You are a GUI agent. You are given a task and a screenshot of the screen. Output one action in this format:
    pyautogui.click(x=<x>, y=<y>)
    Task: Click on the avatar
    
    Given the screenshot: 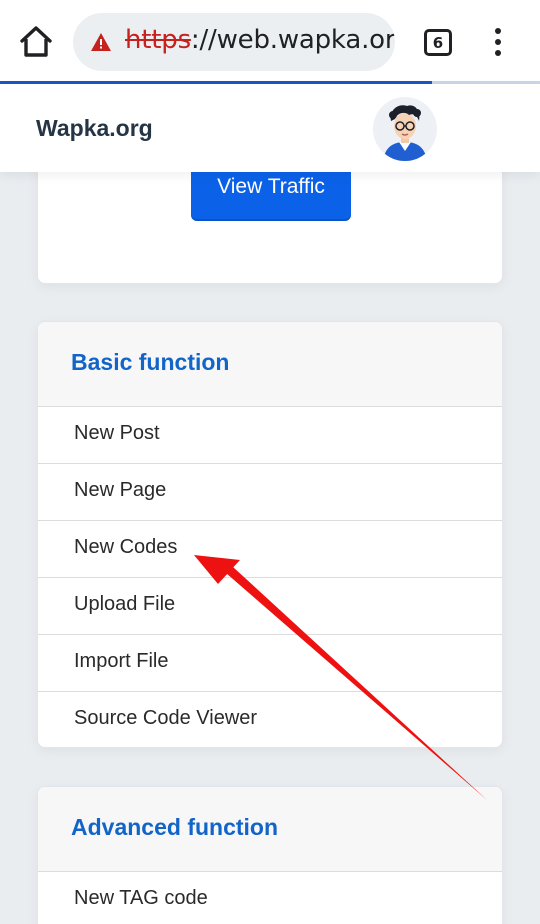 What is the action you would take?
    pyautogui.click(x=405, y=129)
    